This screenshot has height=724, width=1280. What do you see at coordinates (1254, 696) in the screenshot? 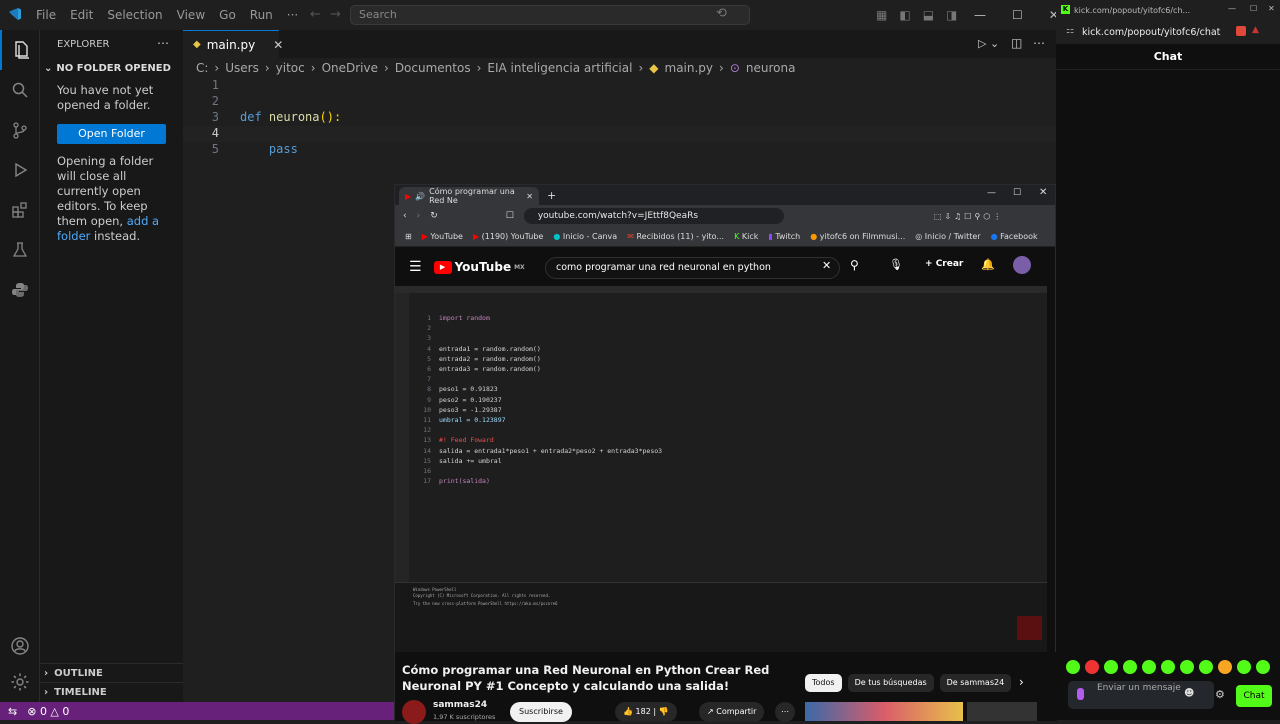
I see `send-chat-button: Chat` at bounding box center [1254, 696].